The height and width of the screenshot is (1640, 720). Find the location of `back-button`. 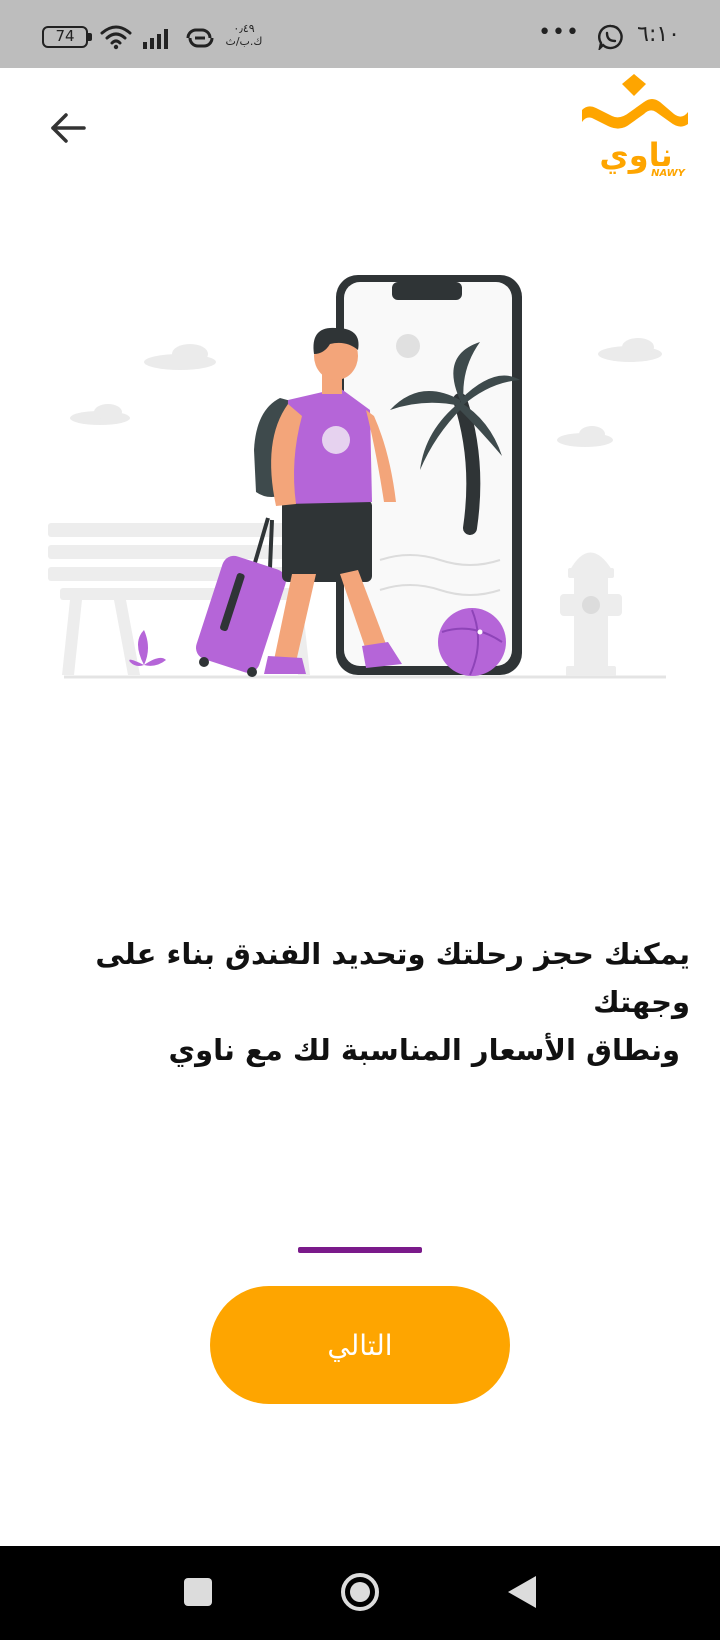

back-button is located at coordinates (68, 128).